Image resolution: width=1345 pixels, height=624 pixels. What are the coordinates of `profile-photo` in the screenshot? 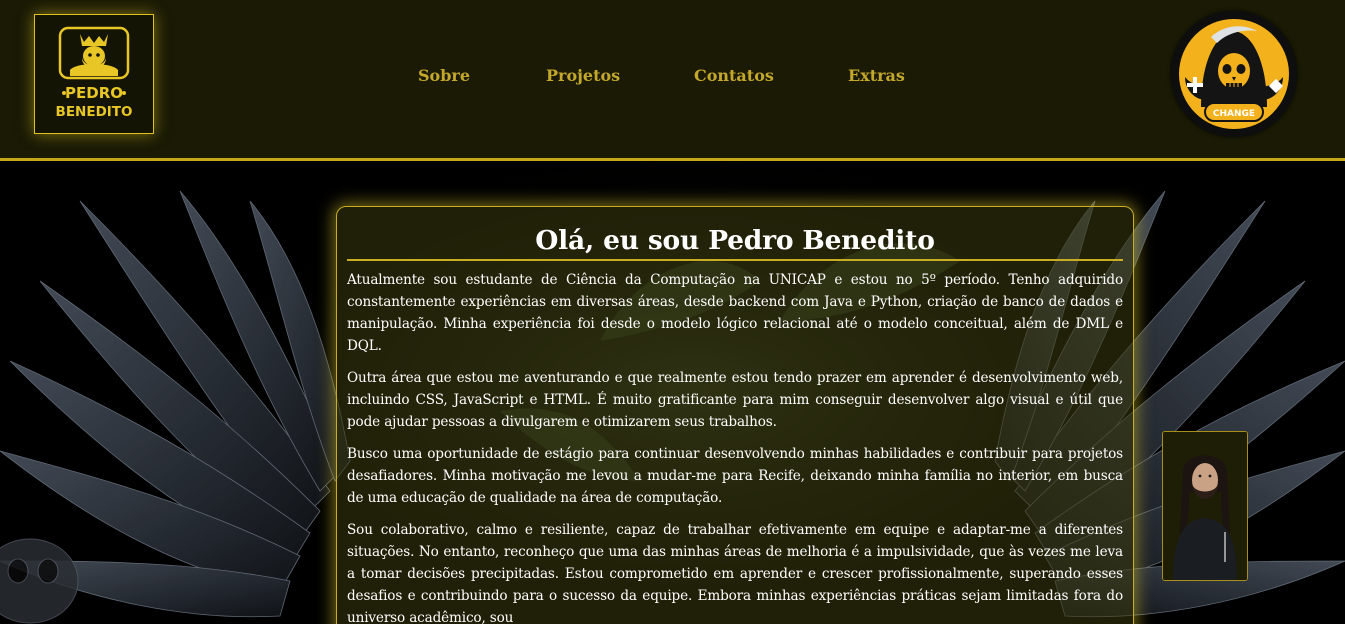 It's located at (1205, 506).